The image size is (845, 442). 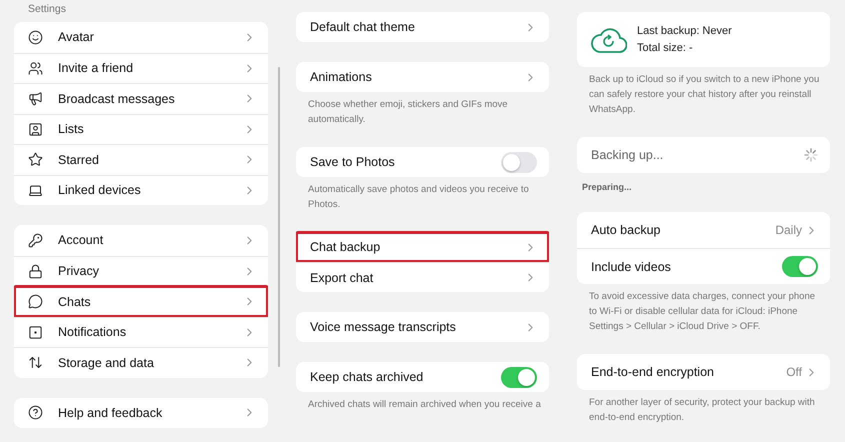 I want to click on settings-row: End-to-end encryption Off, so click(x=703, y=372).